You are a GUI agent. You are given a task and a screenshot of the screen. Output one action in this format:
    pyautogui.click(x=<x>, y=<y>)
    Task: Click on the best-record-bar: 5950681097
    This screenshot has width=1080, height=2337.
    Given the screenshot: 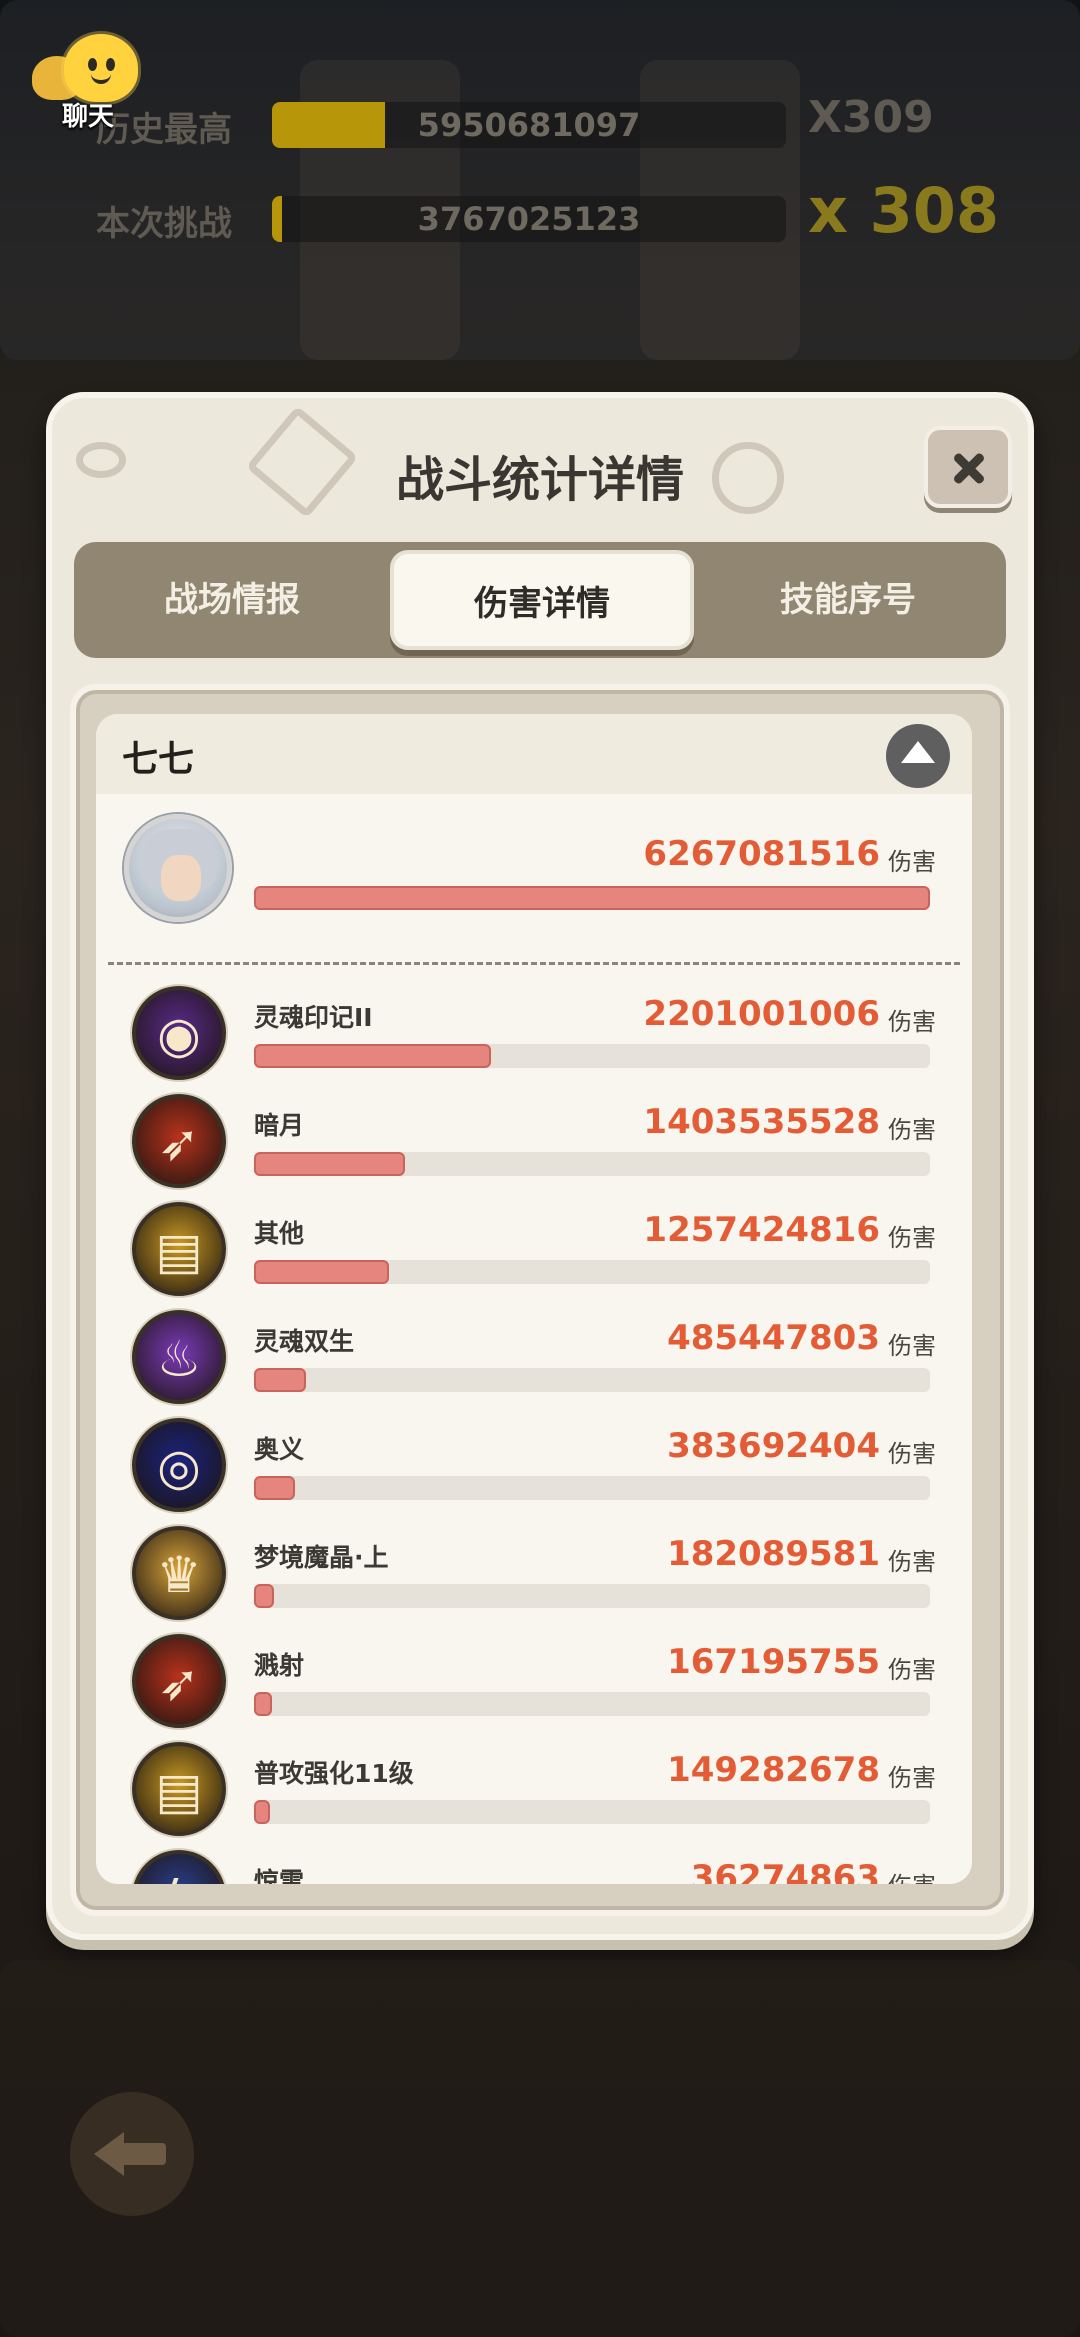 What is the action you would take?
    pyautogui.click(x=529, y=125)
    